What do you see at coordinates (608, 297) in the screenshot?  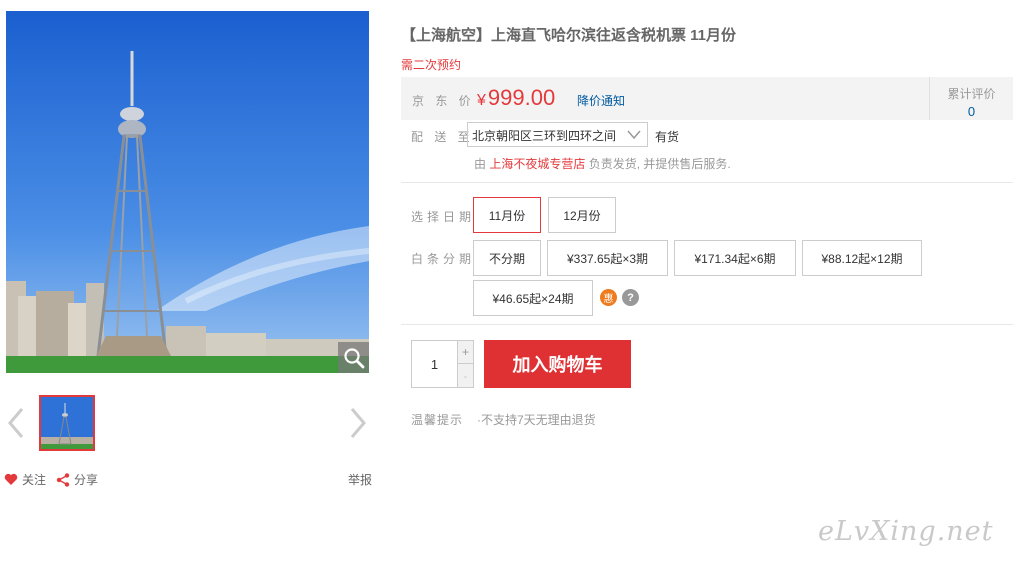 I see `discount-badge-icon: 惠` at bounding box center [608, 297].